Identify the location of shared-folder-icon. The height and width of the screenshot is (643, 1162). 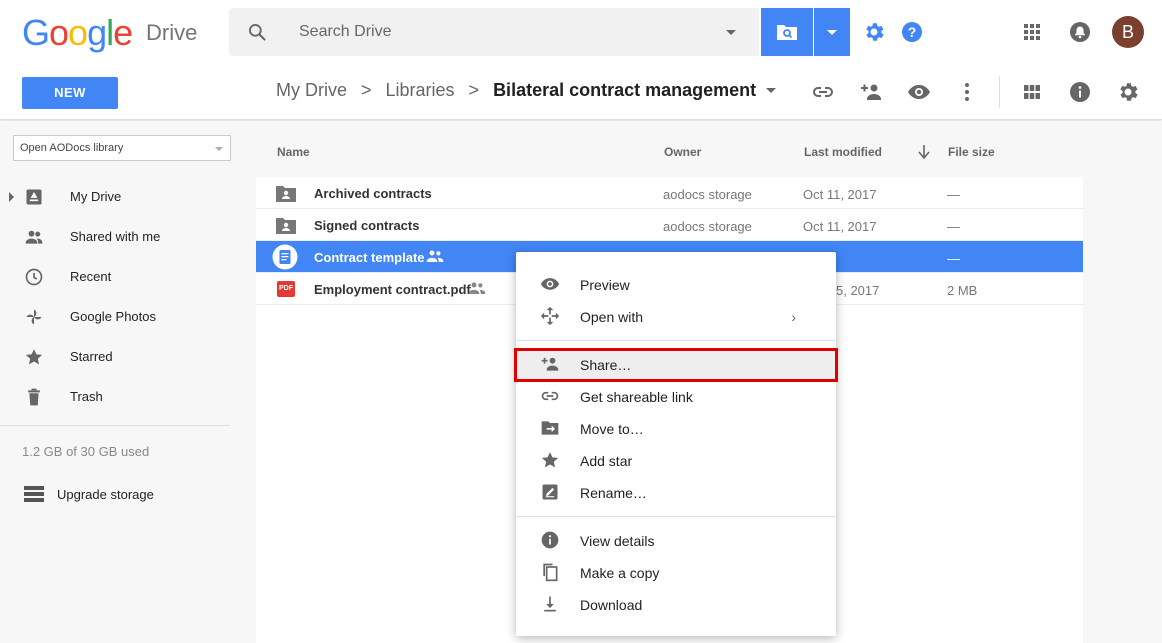
(286, 194).